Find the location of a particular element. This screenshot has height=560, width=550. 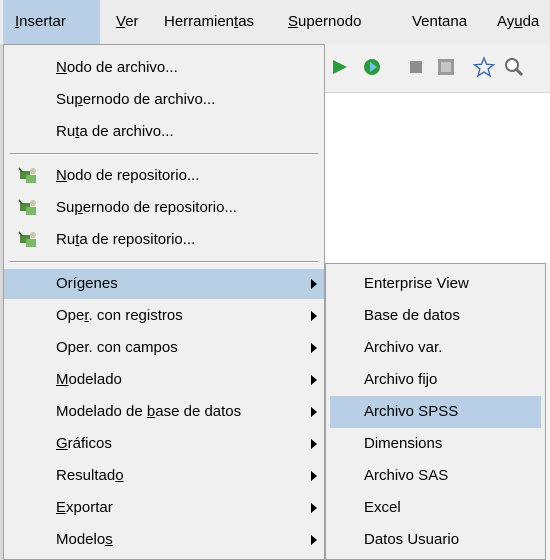

menu-item-label: Orígenes is located at coordinates (87, 283).